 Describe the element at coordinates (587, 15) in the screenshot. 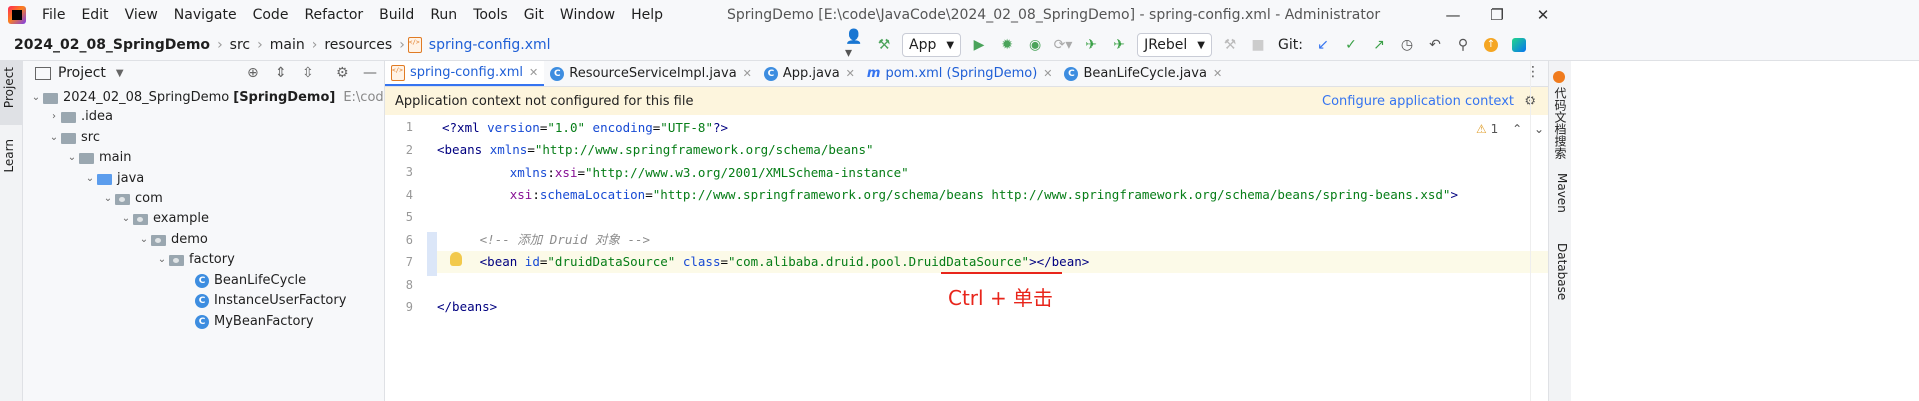

I see `menu-window: Window` at that location.